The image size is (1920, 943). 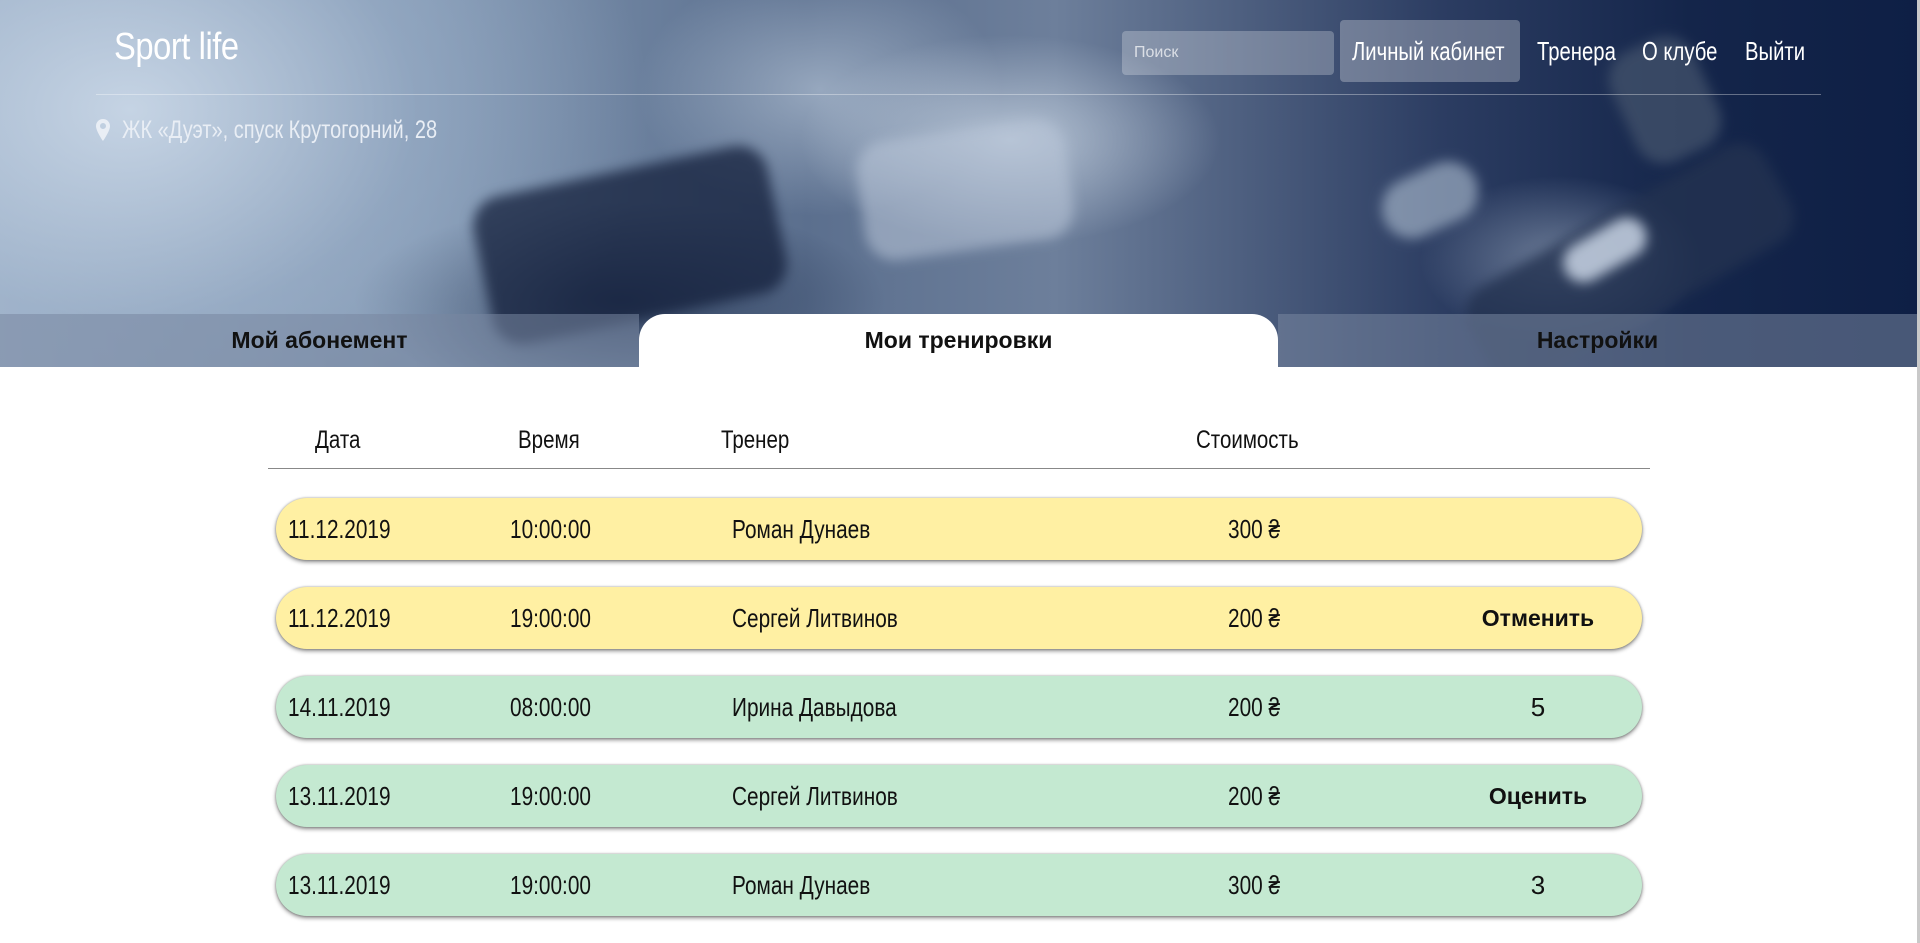 I want to click on nav-about-club: О клубе, so click(x=1679, y=51).